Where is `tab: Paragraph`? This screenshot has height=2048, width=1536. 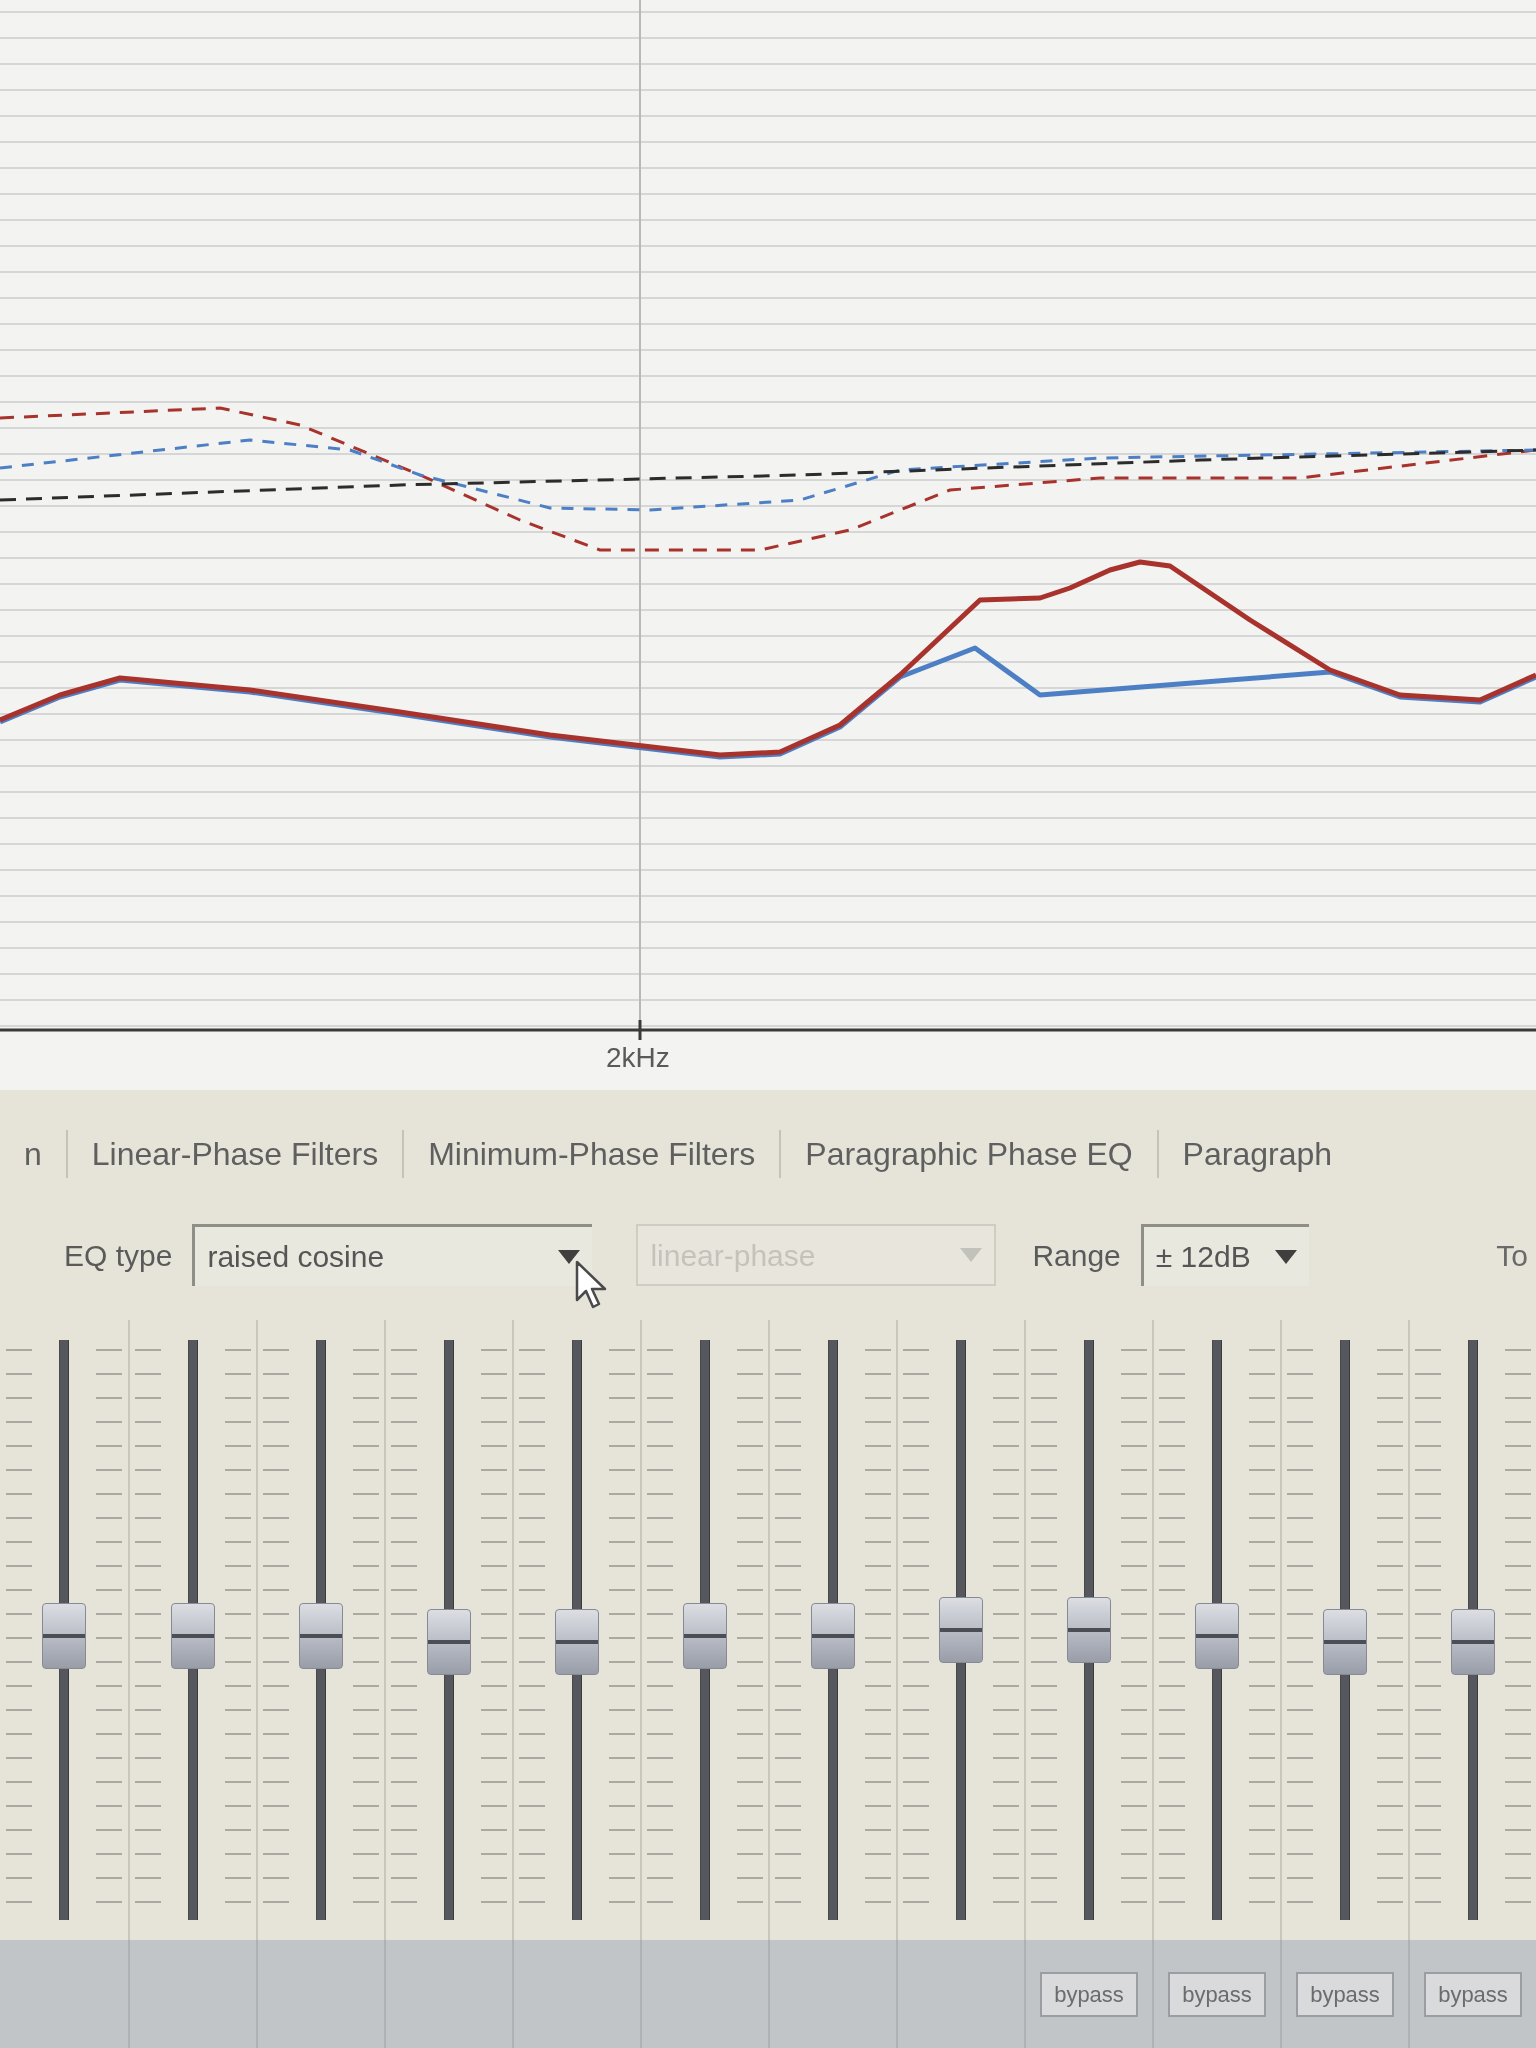 tab: Paragraph is located at coordinates (1257, 1154).